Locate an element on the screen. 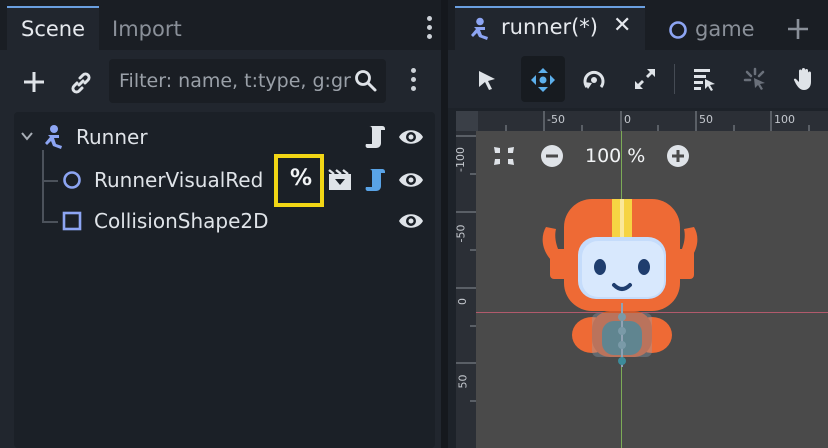 The height and width of the screenshot is (448, 828). ruler-top: -50 0 50 100 is located at coordinates (653, 121).